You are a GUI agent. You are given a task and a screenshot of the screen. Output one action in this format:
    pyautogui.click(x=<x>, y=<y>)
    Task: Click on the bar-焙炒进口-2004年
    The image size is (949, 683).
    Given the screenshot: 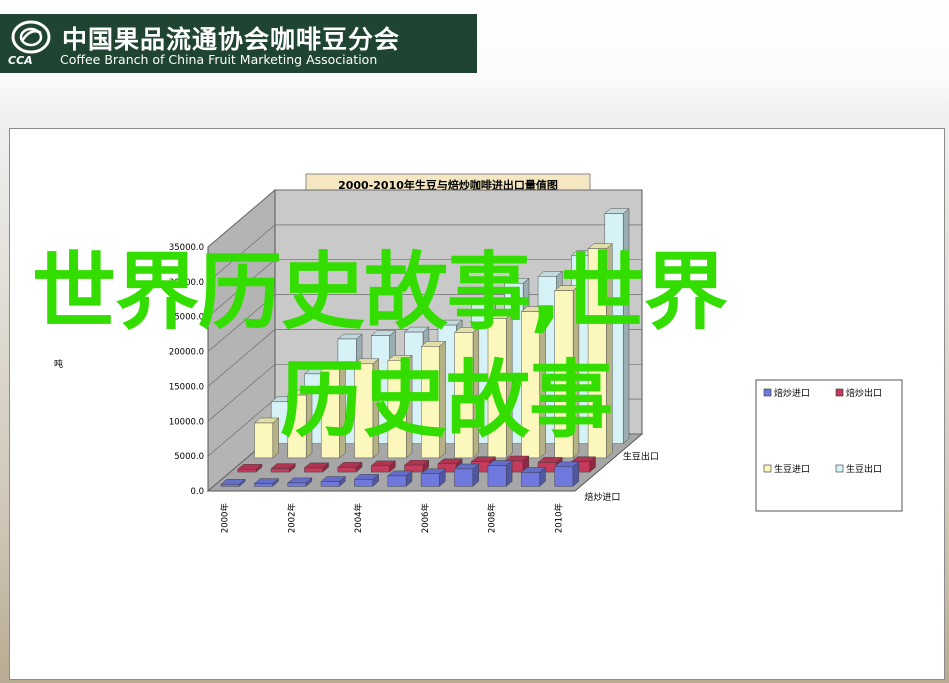 What is the action you would take?
    pyautogui.click(x=366, y=480)
    